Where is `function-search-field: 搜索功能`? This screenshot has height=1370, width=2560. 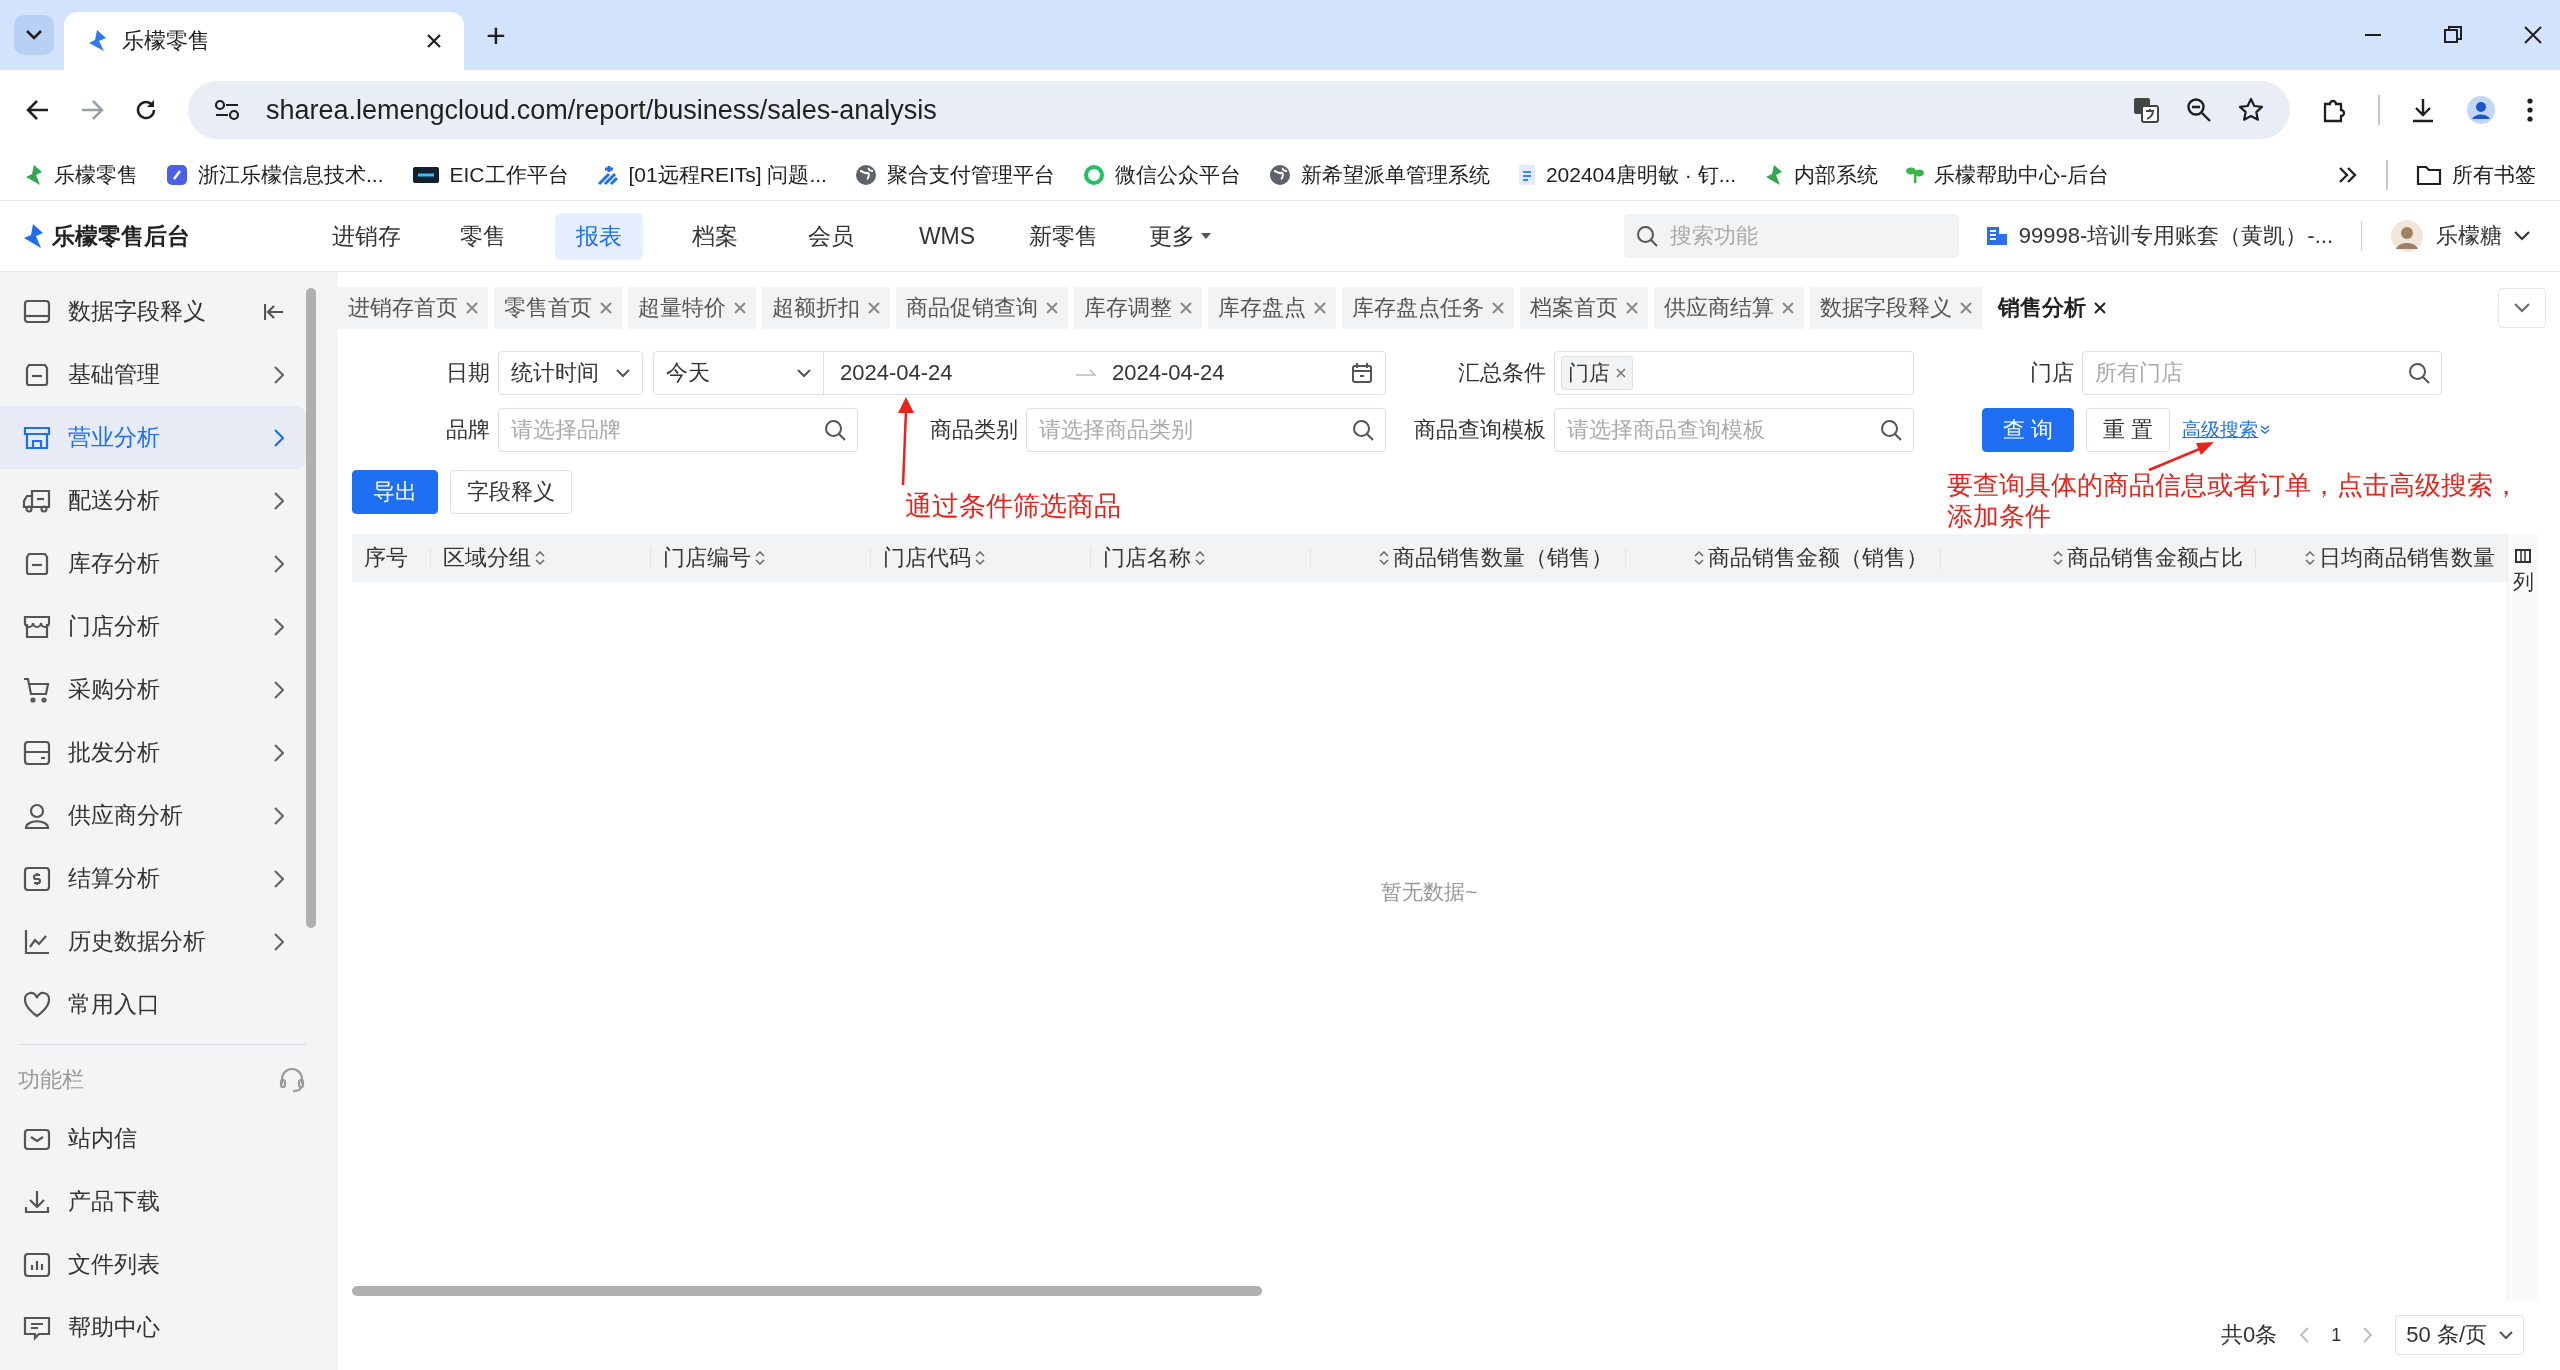 function-search-field: 搜索功能 is located at coordinates (1791, 236).